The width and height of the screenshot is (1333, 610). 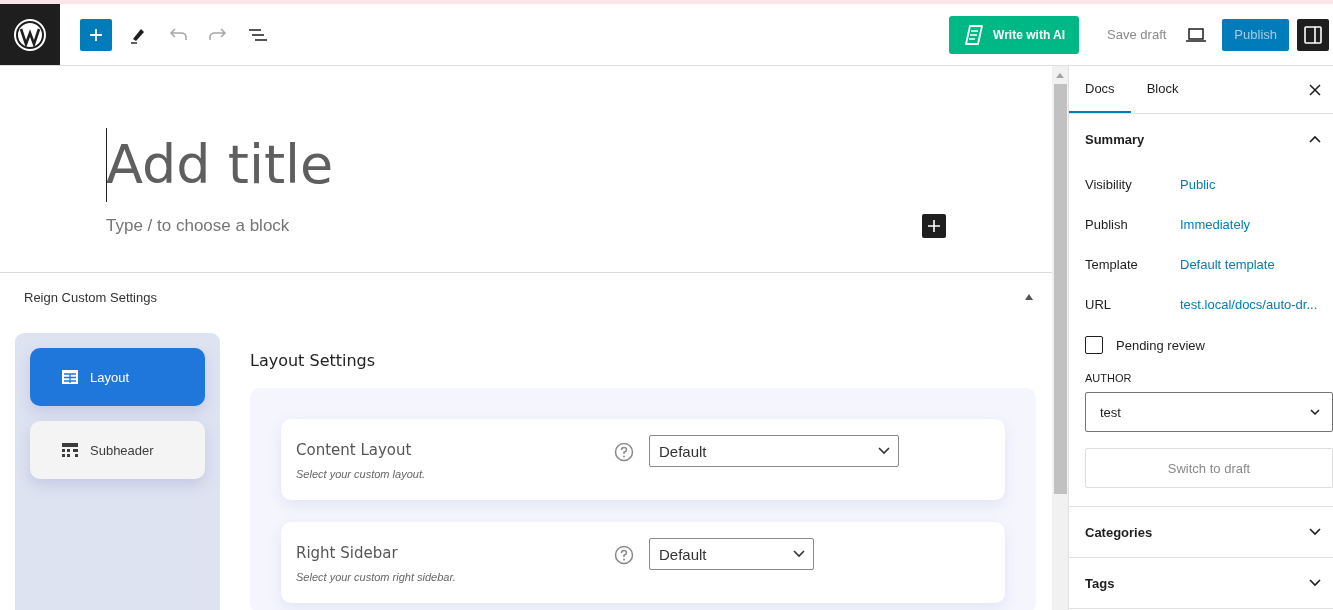 I want to click on scrollbar, so click(x=1060, y=338).